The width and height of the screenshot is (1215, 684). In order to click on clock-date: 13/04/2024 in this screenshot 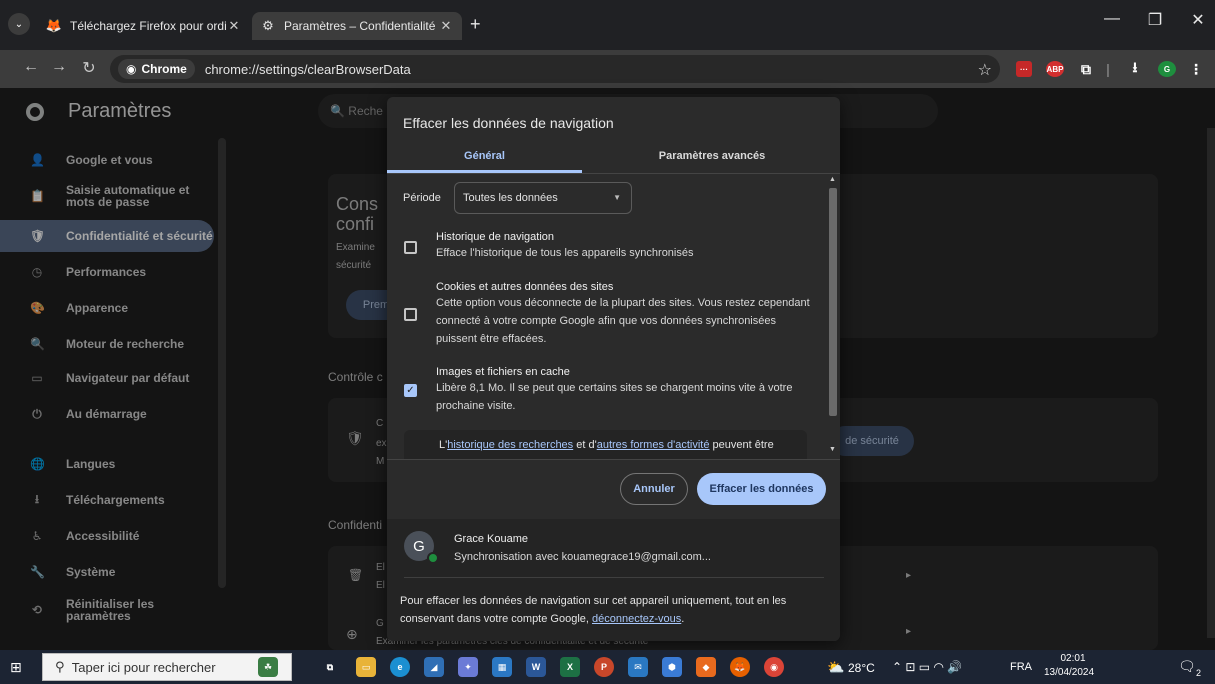, I will do `click(1069, 672)`.